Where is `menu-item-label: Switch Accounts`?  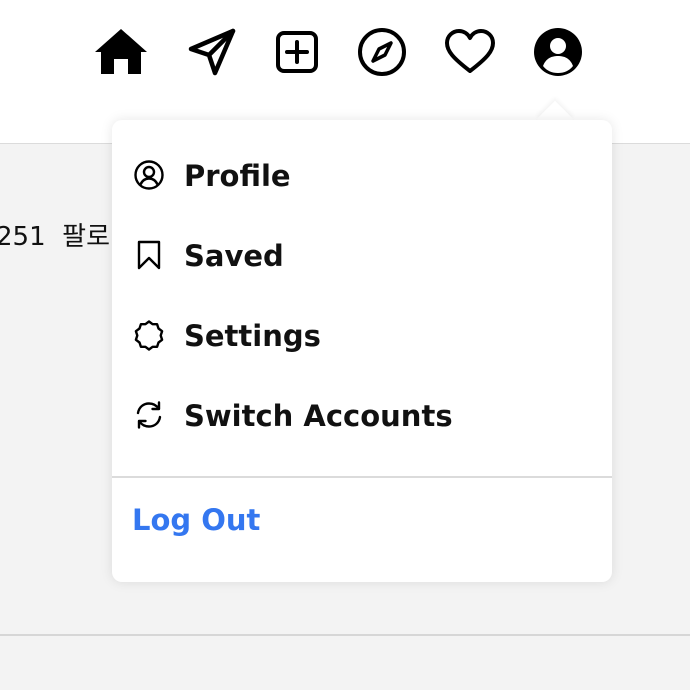 menu-item-label: Switch Accounts is located at coordinates (318, 416).